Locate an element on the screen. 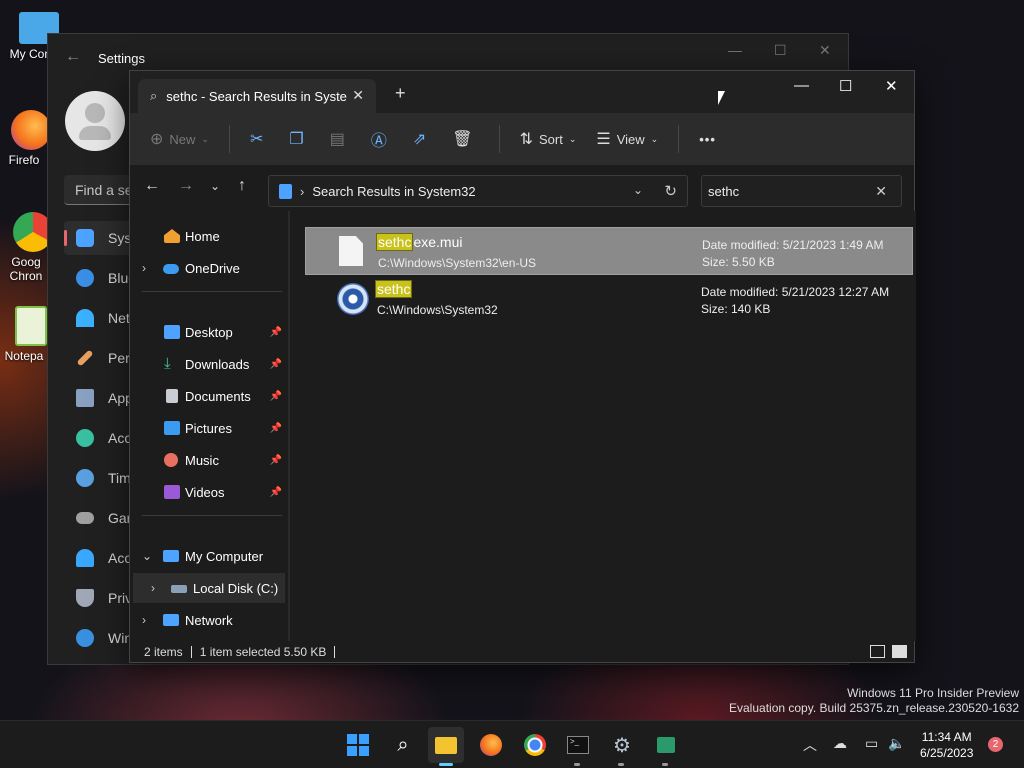 The height and width of the screenshot is (768, 1024). view-button: ☰ View ⌄ is located at coordinates (627, 139).